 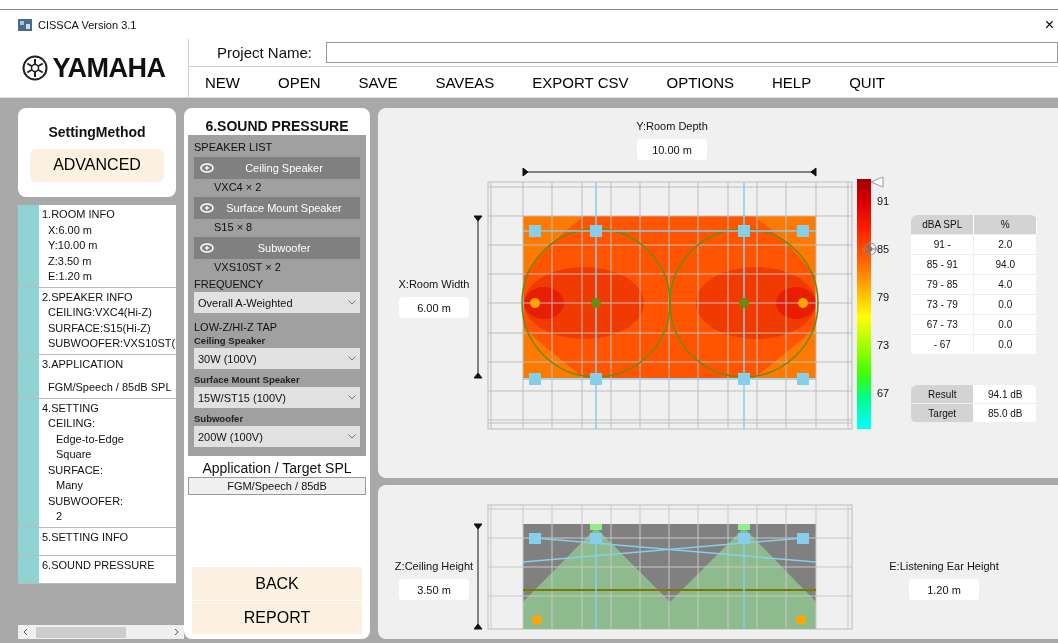 I want to click on app-icon, so click(x=25, y=24).